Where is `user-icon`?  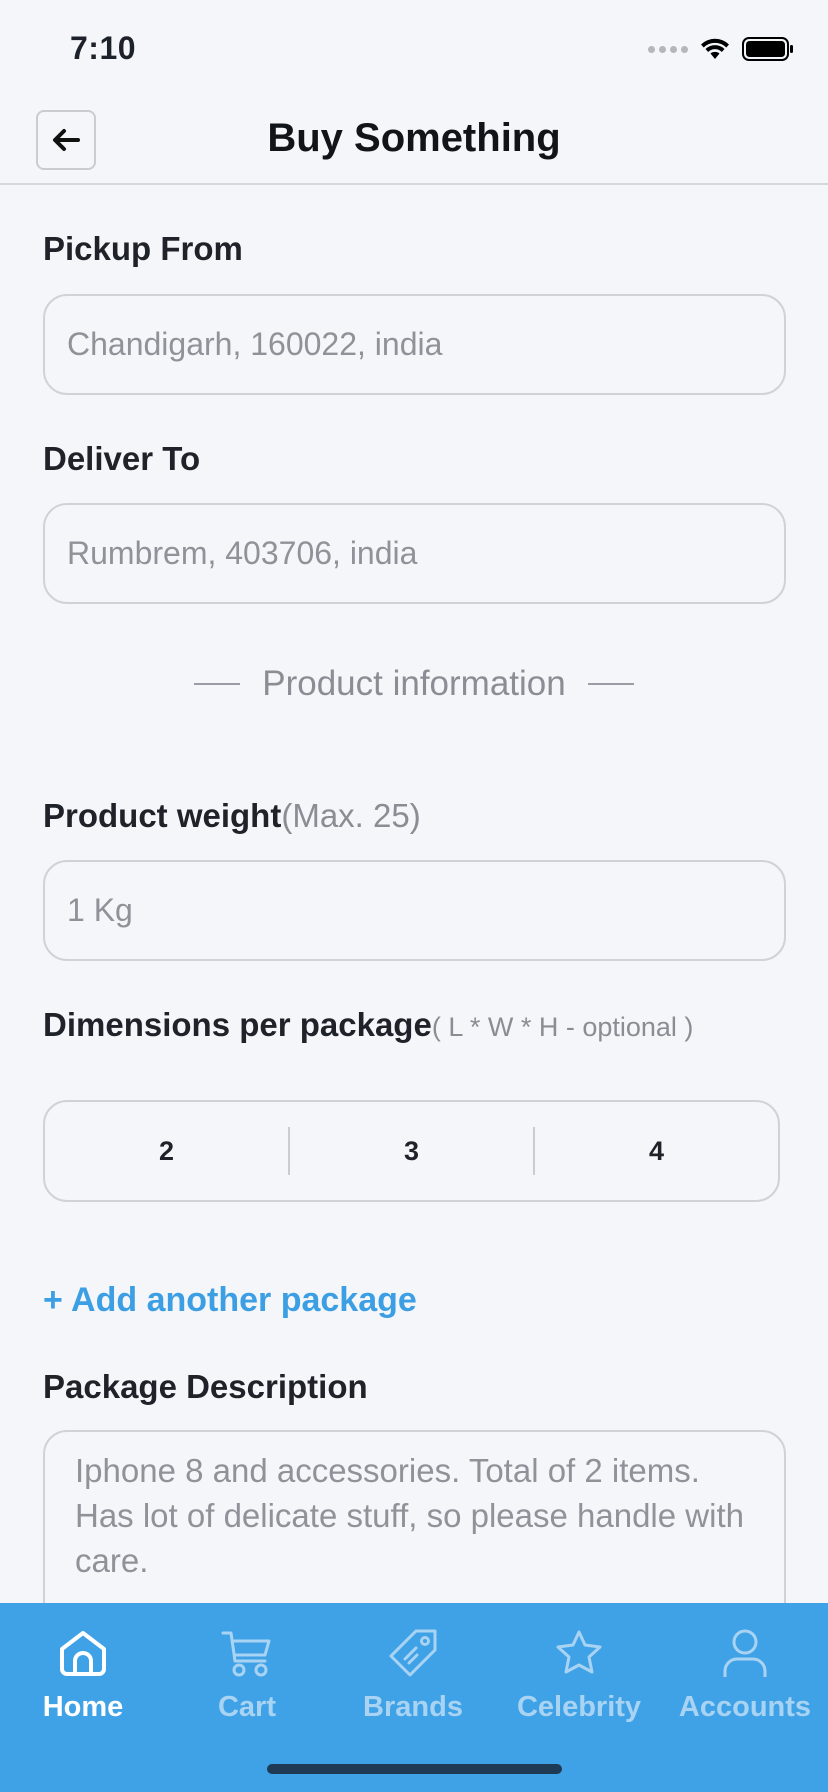 user-icon is located at coordinates (745, 1653).